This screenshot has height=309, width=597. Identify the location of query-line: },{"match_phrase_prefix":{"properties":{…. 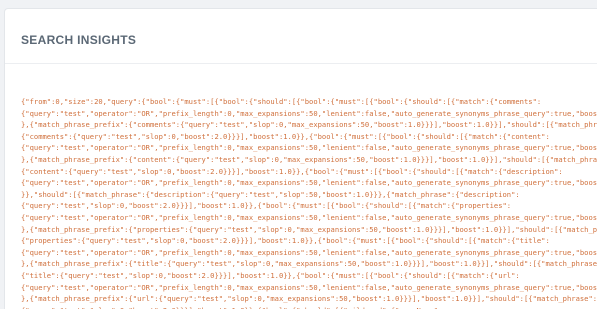
(309, 229).